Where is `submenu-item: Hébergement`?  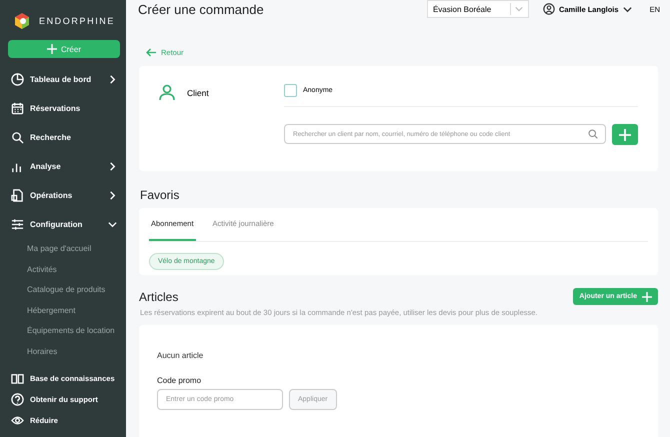
submenu-item: Hébergement is located at coordinates (64, 310).